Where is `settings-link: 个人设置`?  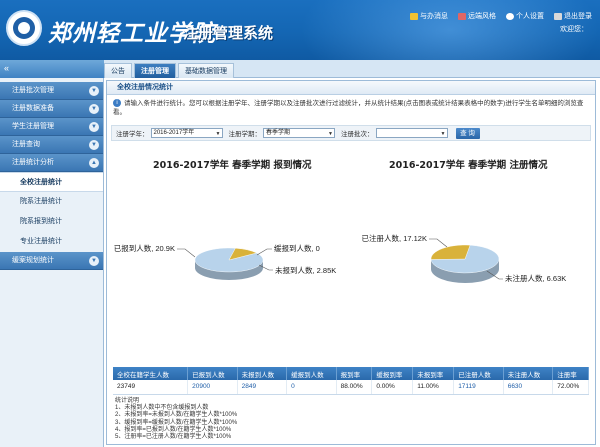
settings-link: 个人设置 is located at coordinates (525, 16).